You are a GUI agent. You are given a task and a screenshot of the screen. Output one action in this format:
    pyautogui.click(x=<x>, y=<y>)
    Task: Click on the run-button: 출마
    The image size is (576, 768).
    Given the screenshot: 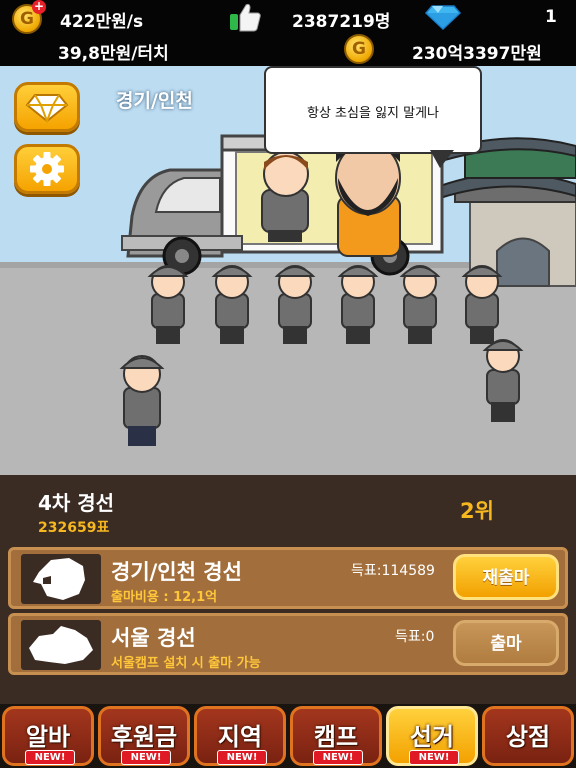 What is the action you would take?
    pyautogui.click(x=506, y=643)
    